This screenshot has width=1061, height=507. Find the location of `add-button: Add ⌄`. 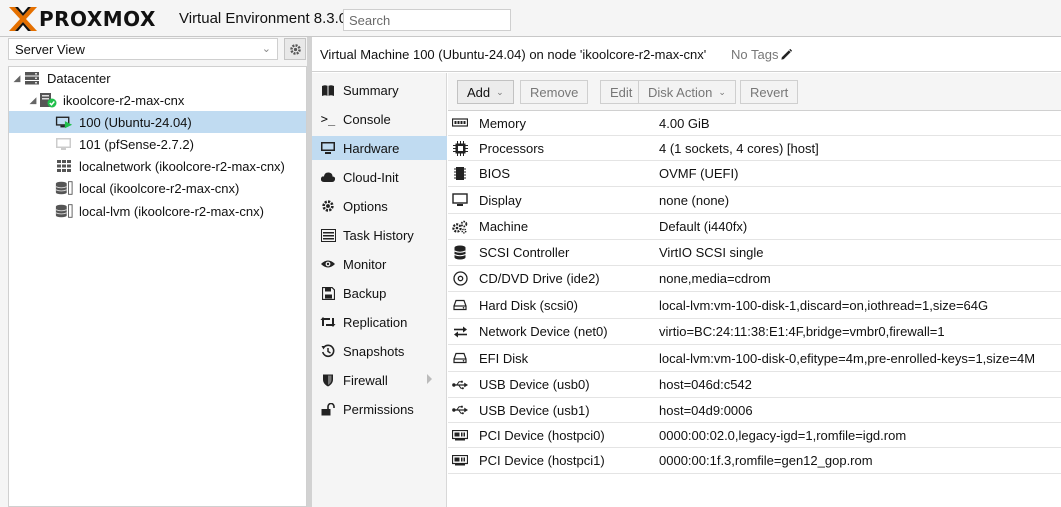

add-button: Add ⌄ is located at coordinates (485, 92).